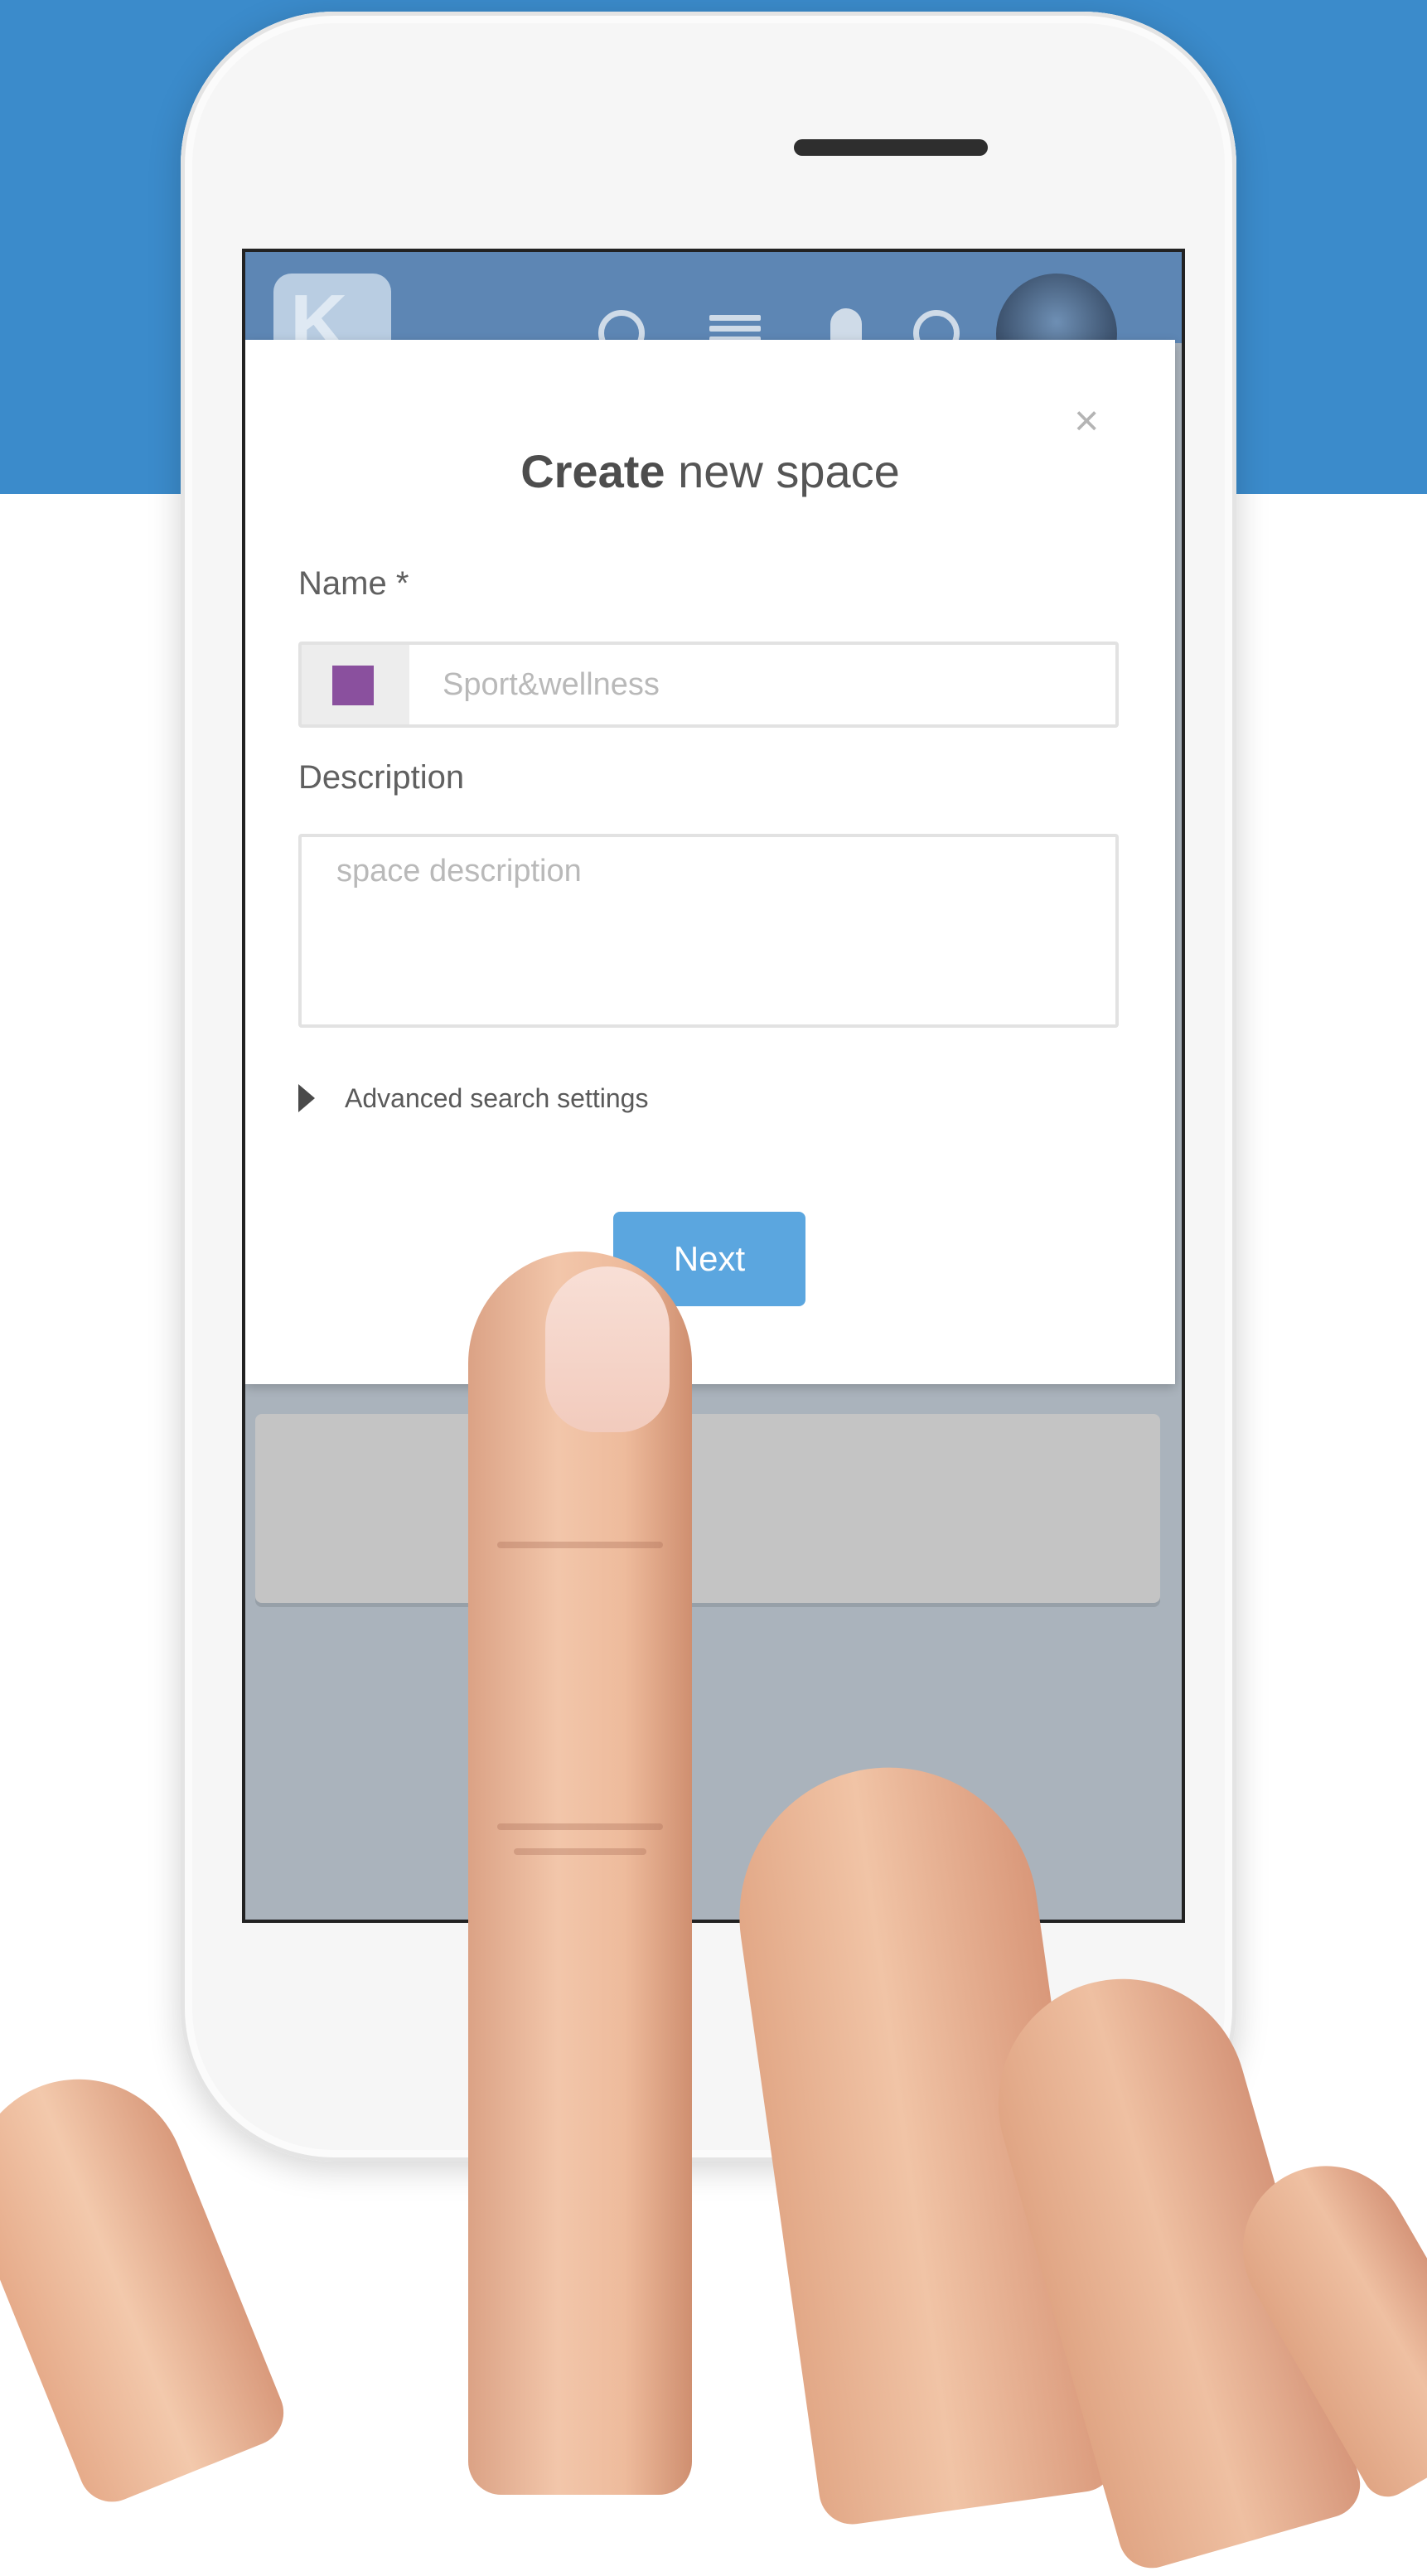  I want to click on description-label: Description, so click(381, 777).